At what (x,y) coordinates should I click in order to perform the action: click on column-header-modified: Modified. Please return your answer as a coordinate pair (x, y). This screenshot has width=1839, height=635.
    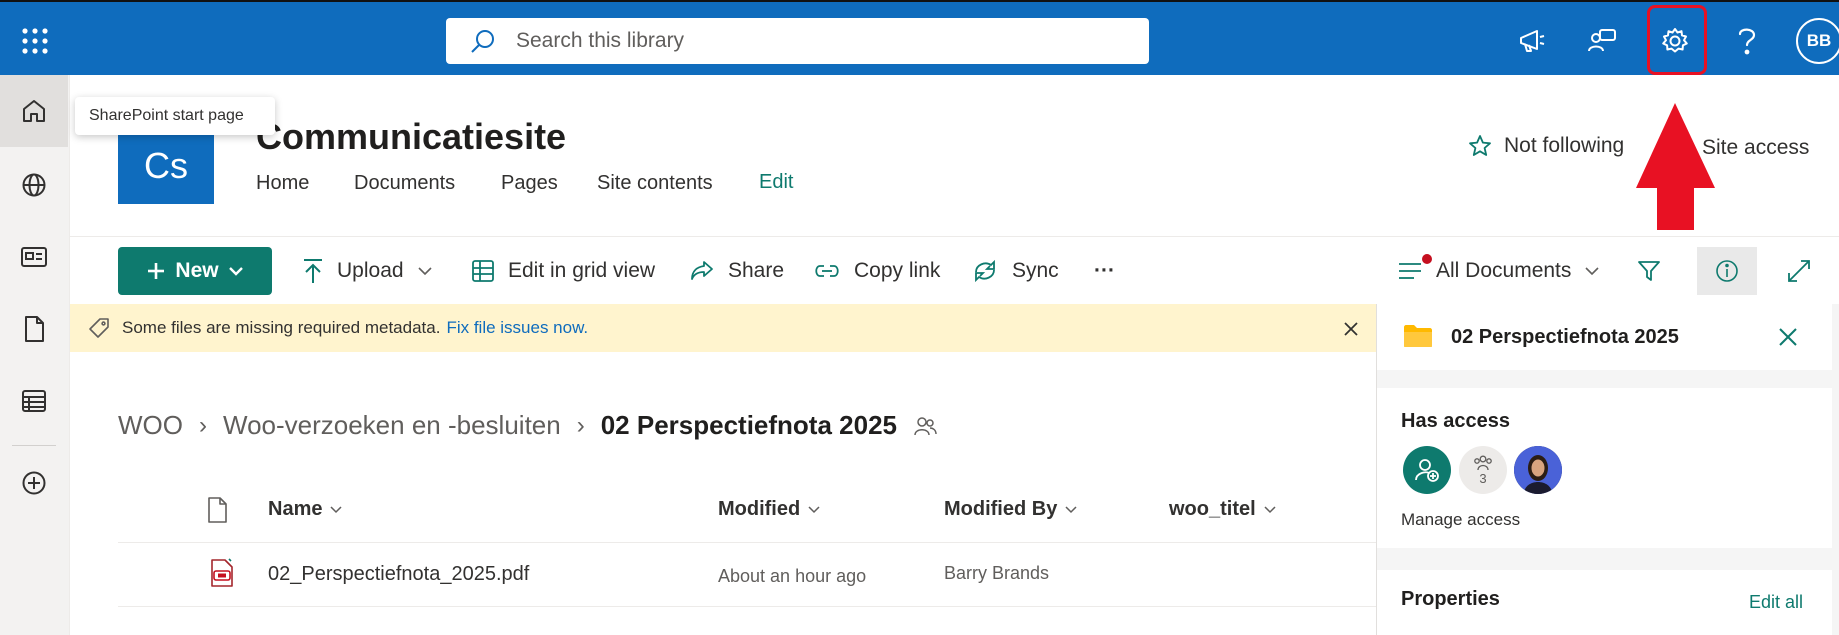
    Looking at the image, I should click on (769, 509).